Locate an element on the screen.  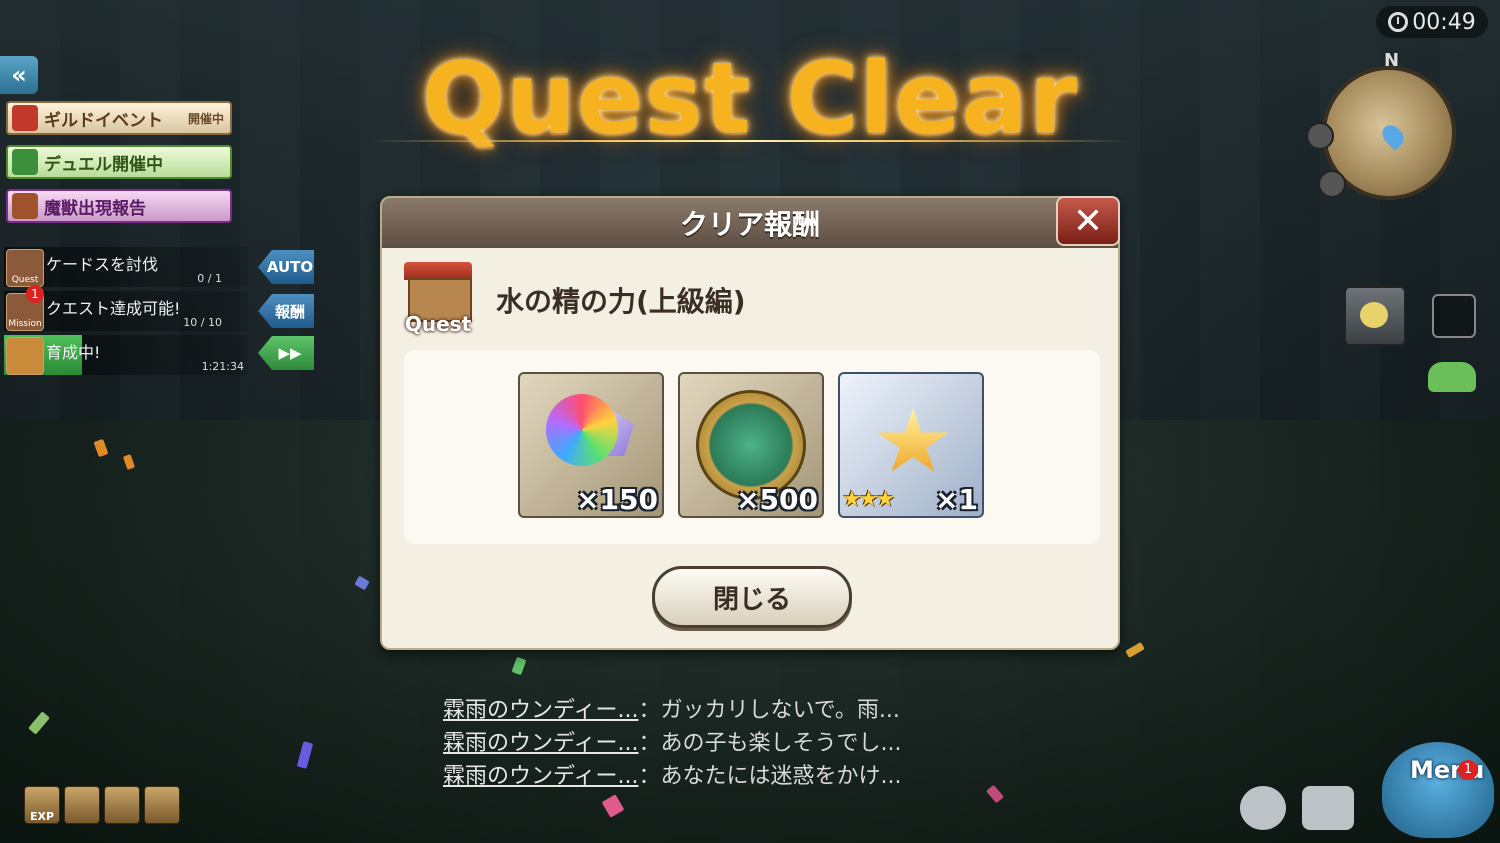
mission-tracker-row: Mission 1 クエスト達成可能! 10 / 10 is located at coordinates (126, 308).